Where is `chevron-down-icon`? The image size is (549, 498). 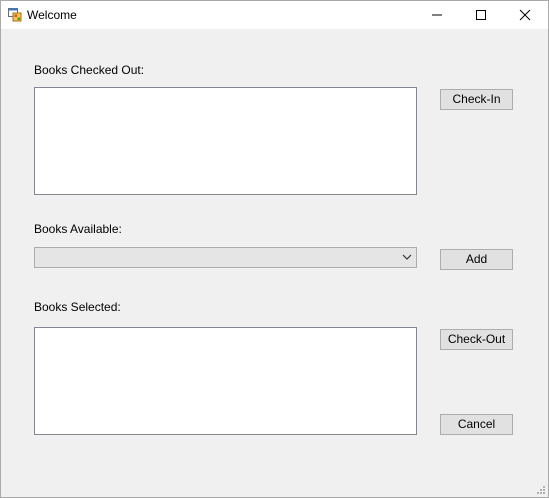 chevron-down-icon is located at coordinates (407, 257).